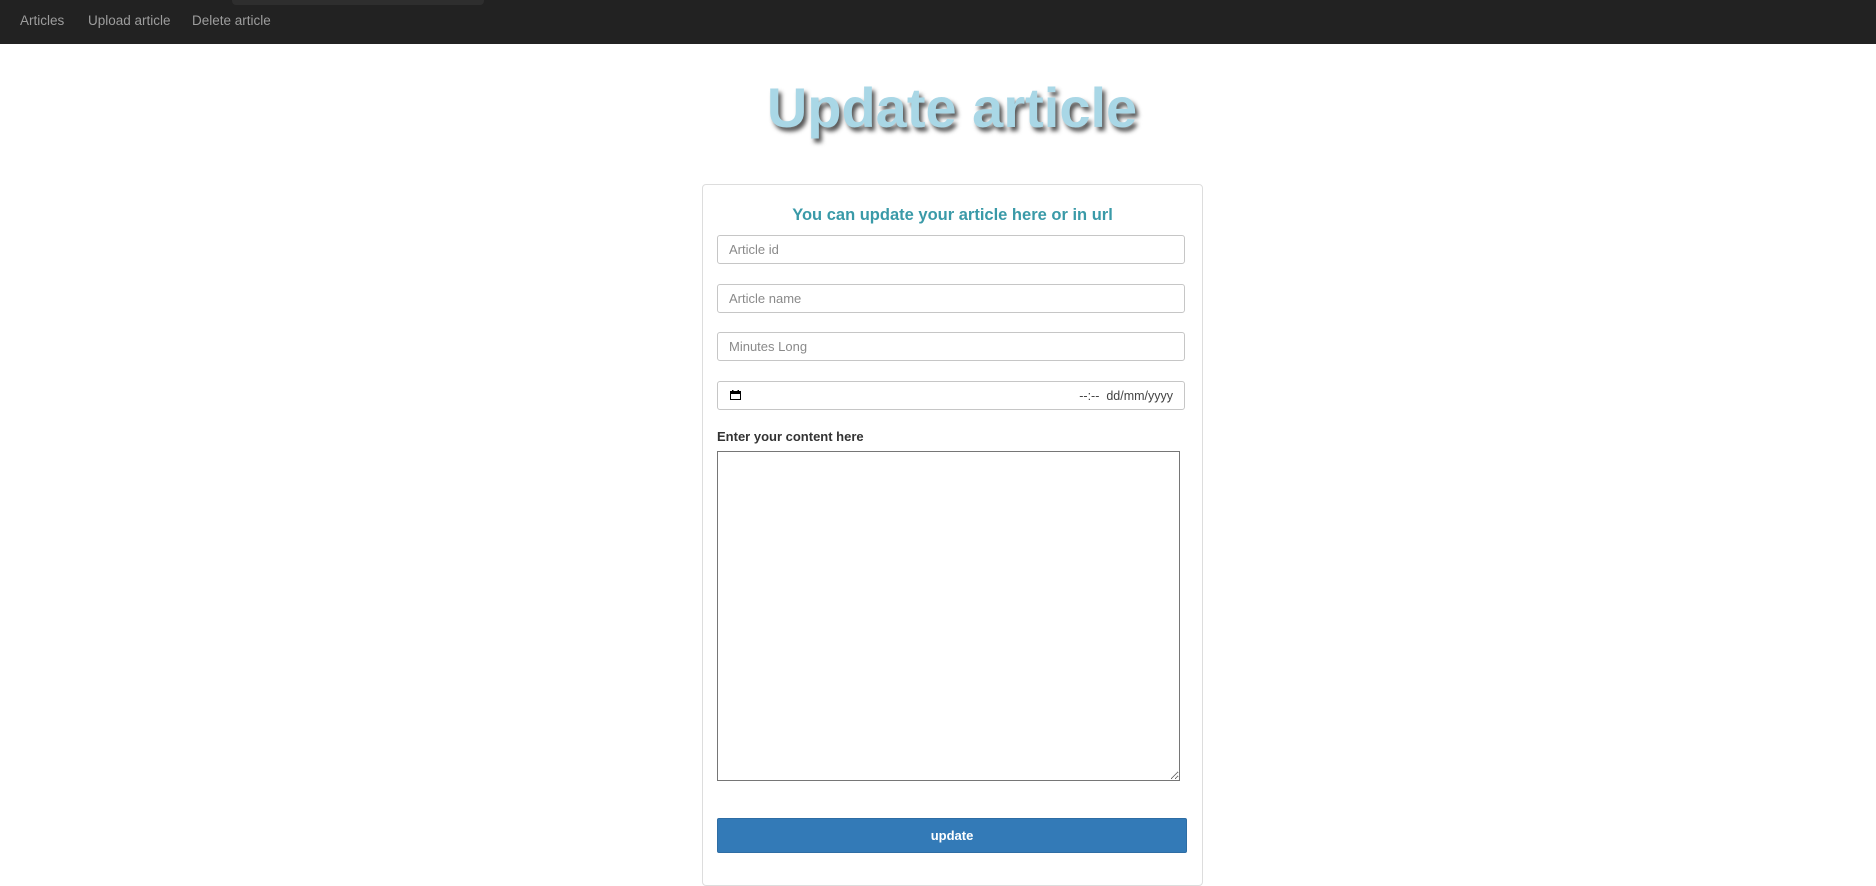 The image size is (1876, 886). Describe the element at coordinates (952, 107) in the screenshot. I see `page-title: Update article` at that location.